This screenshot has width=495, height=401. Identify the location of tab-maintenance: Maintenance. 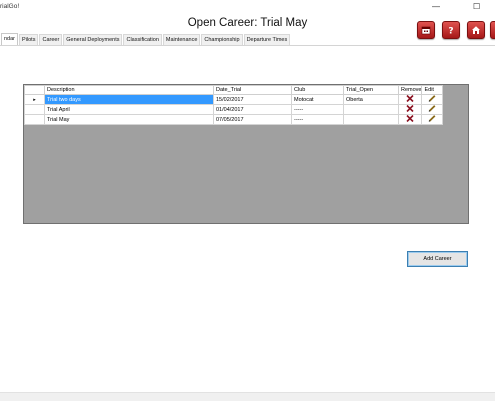
(181, 39).